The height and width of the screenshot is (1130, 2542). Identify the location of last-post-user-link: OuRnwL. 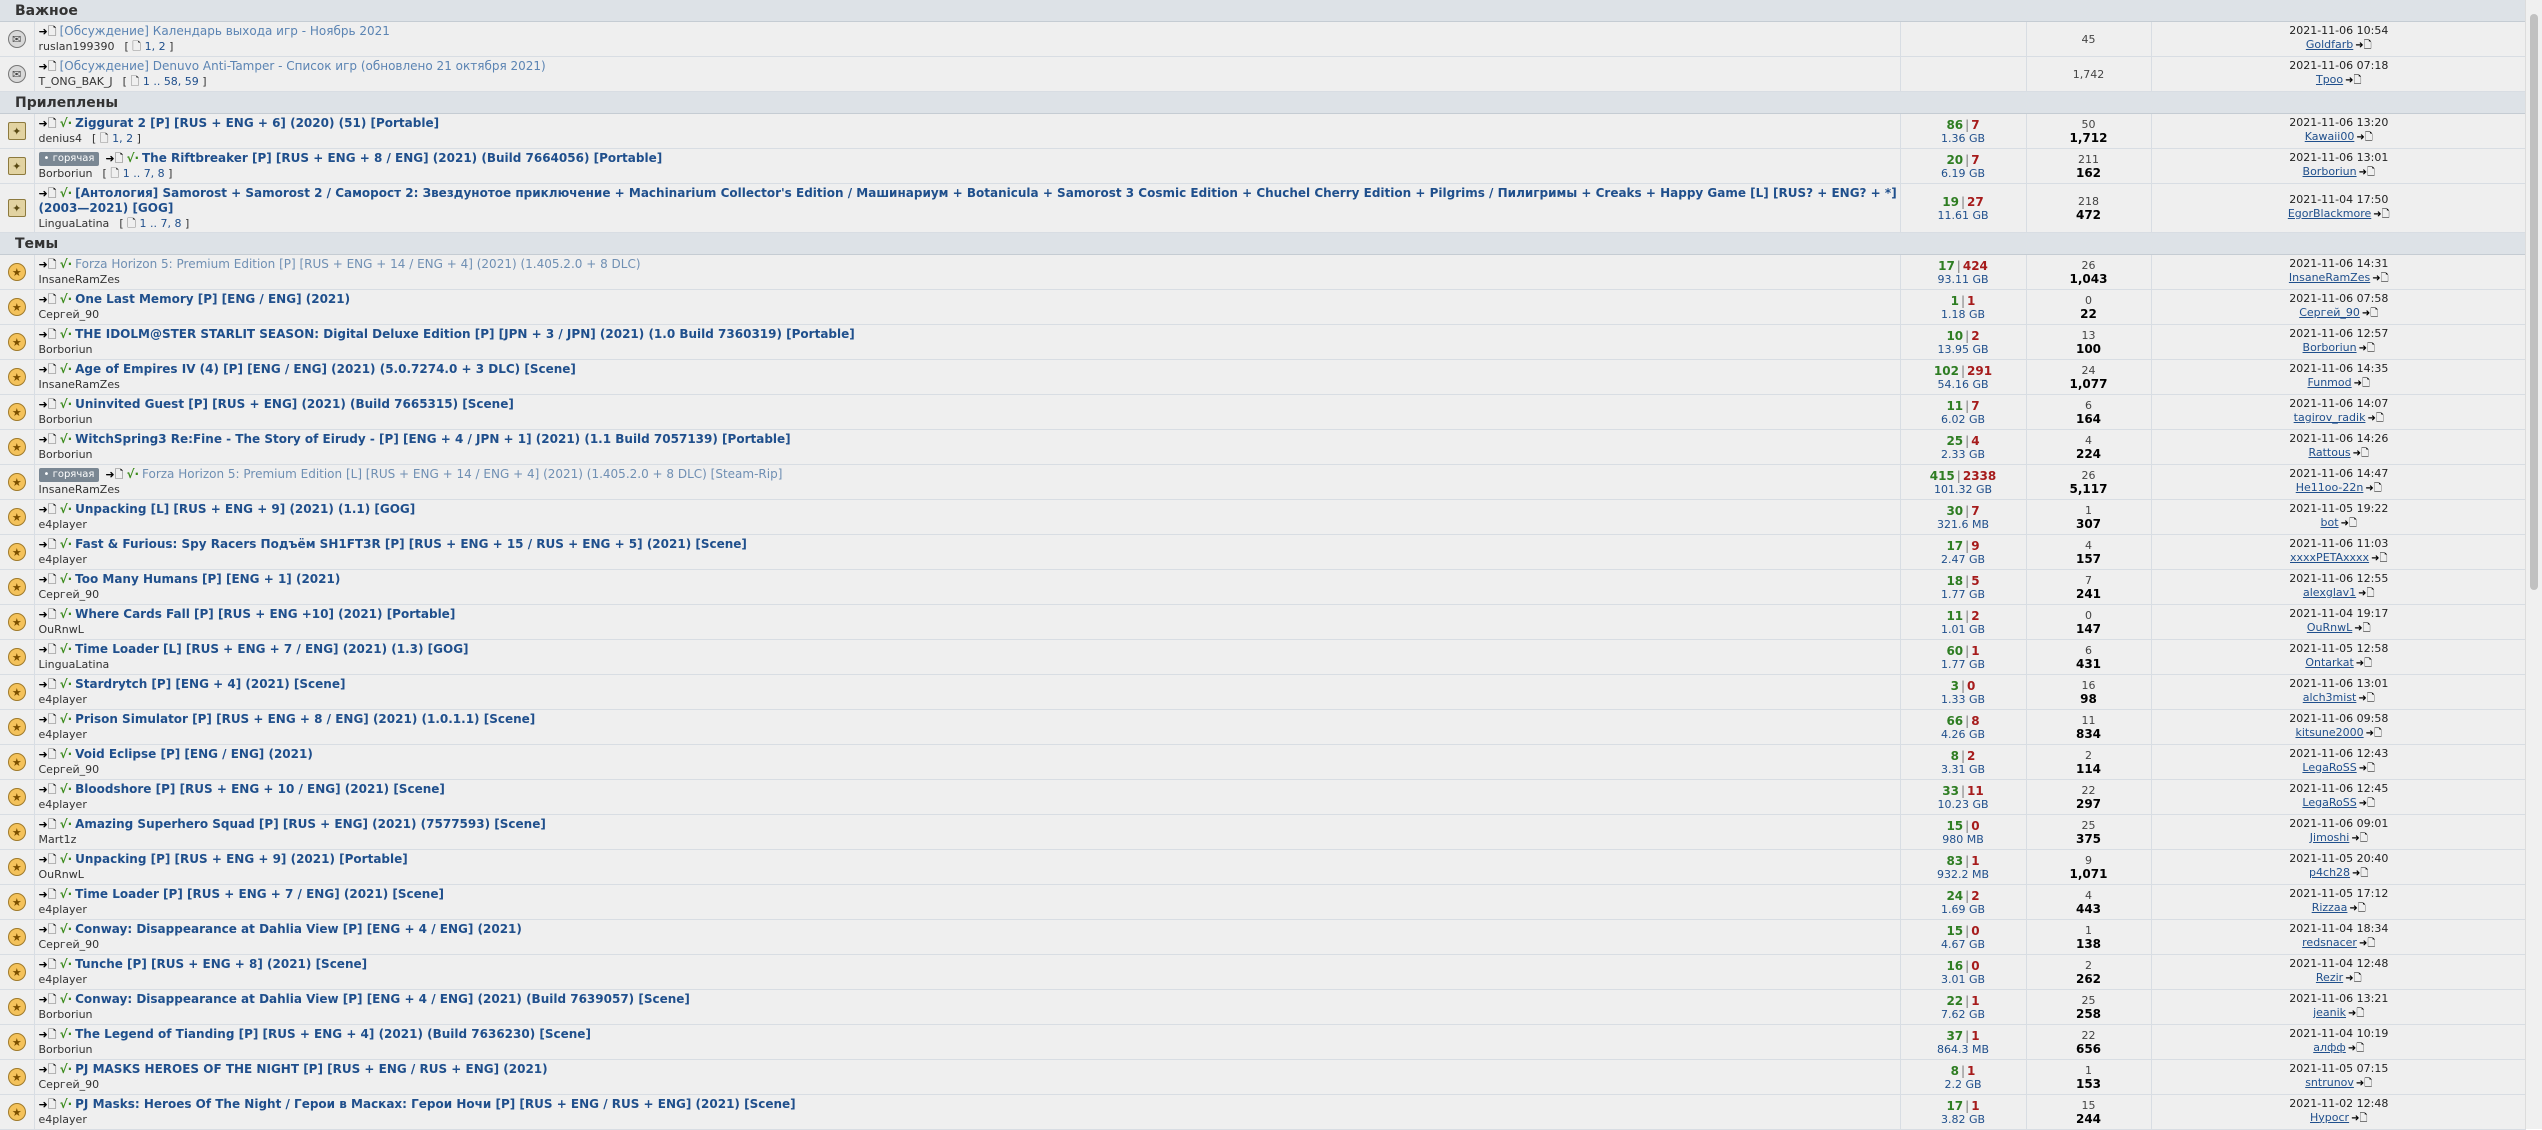
(2329, 627).